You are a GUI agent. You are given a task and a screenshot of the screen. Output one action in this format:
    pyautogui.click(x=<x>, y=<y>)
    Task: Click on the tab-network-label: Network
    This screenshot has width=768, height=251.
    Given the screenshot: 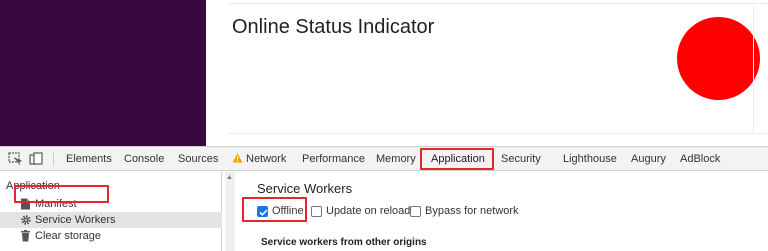 What is the action you would take?
    pyautogui.click(x=266, y=159)
    